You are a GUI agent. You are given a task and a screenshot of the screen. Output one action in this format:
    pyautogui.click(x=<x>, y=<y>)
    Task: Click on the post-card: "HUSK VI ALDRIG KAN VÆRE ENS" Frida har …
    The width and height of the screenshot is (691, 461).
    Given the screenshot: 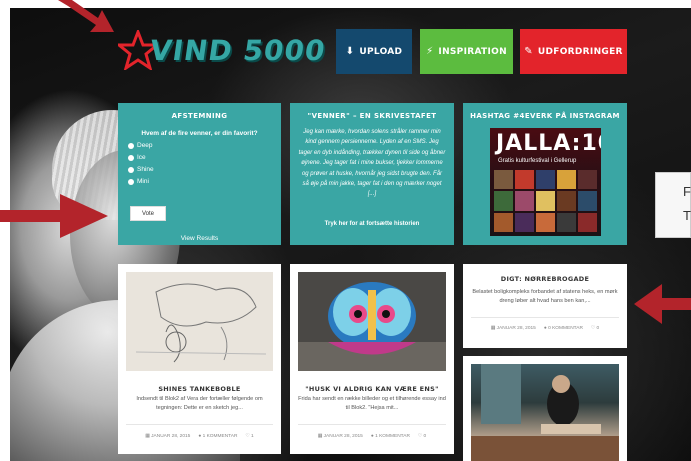 What is the action you would take?
    pyautogui.click(x=372, y=359)
    